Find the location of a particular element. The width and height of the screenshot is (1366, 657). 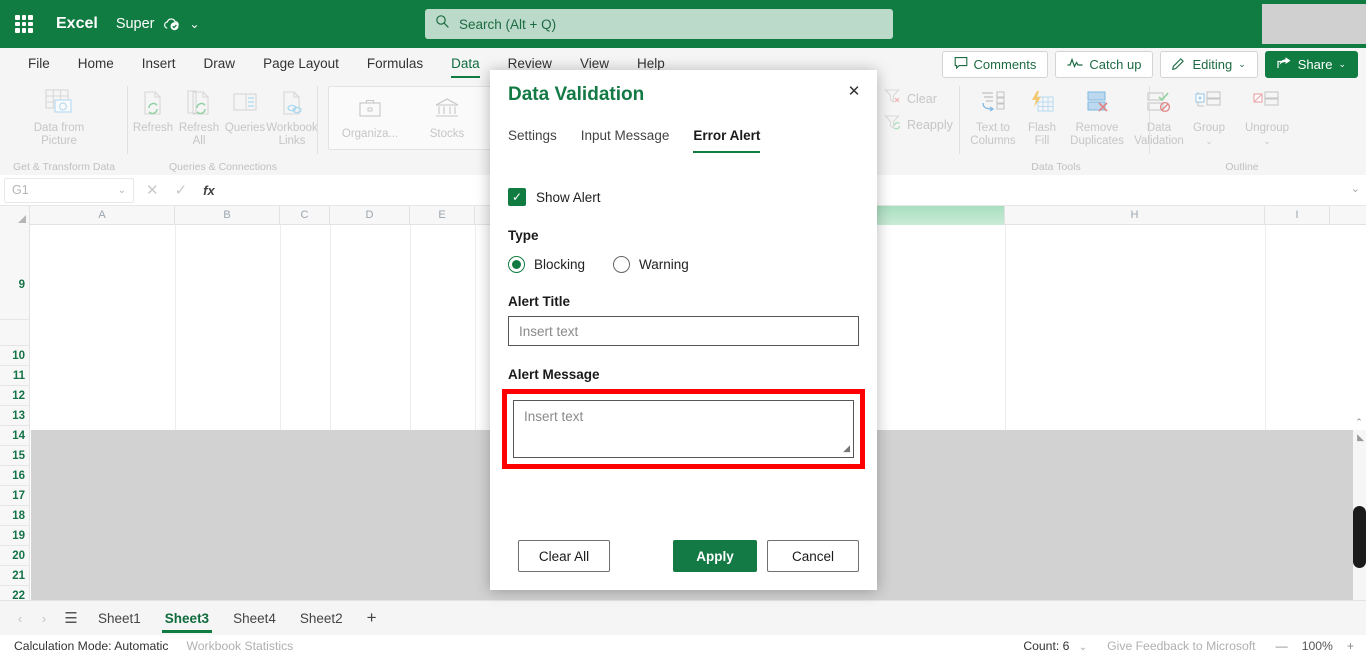

ungroup-chevron-down-icon: ⌄ is located at coordinates (1267, 141).